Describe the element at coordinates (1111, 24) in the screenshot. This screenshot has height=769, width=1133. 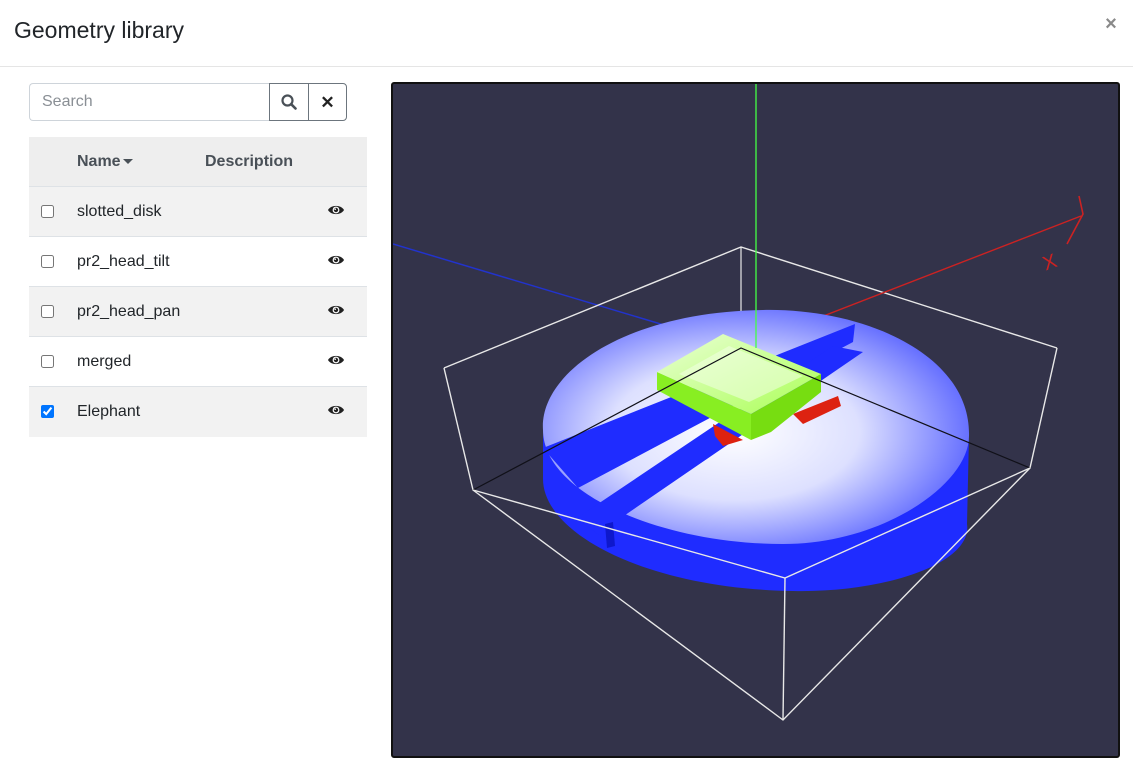
I see `close-button: ×` at that location.